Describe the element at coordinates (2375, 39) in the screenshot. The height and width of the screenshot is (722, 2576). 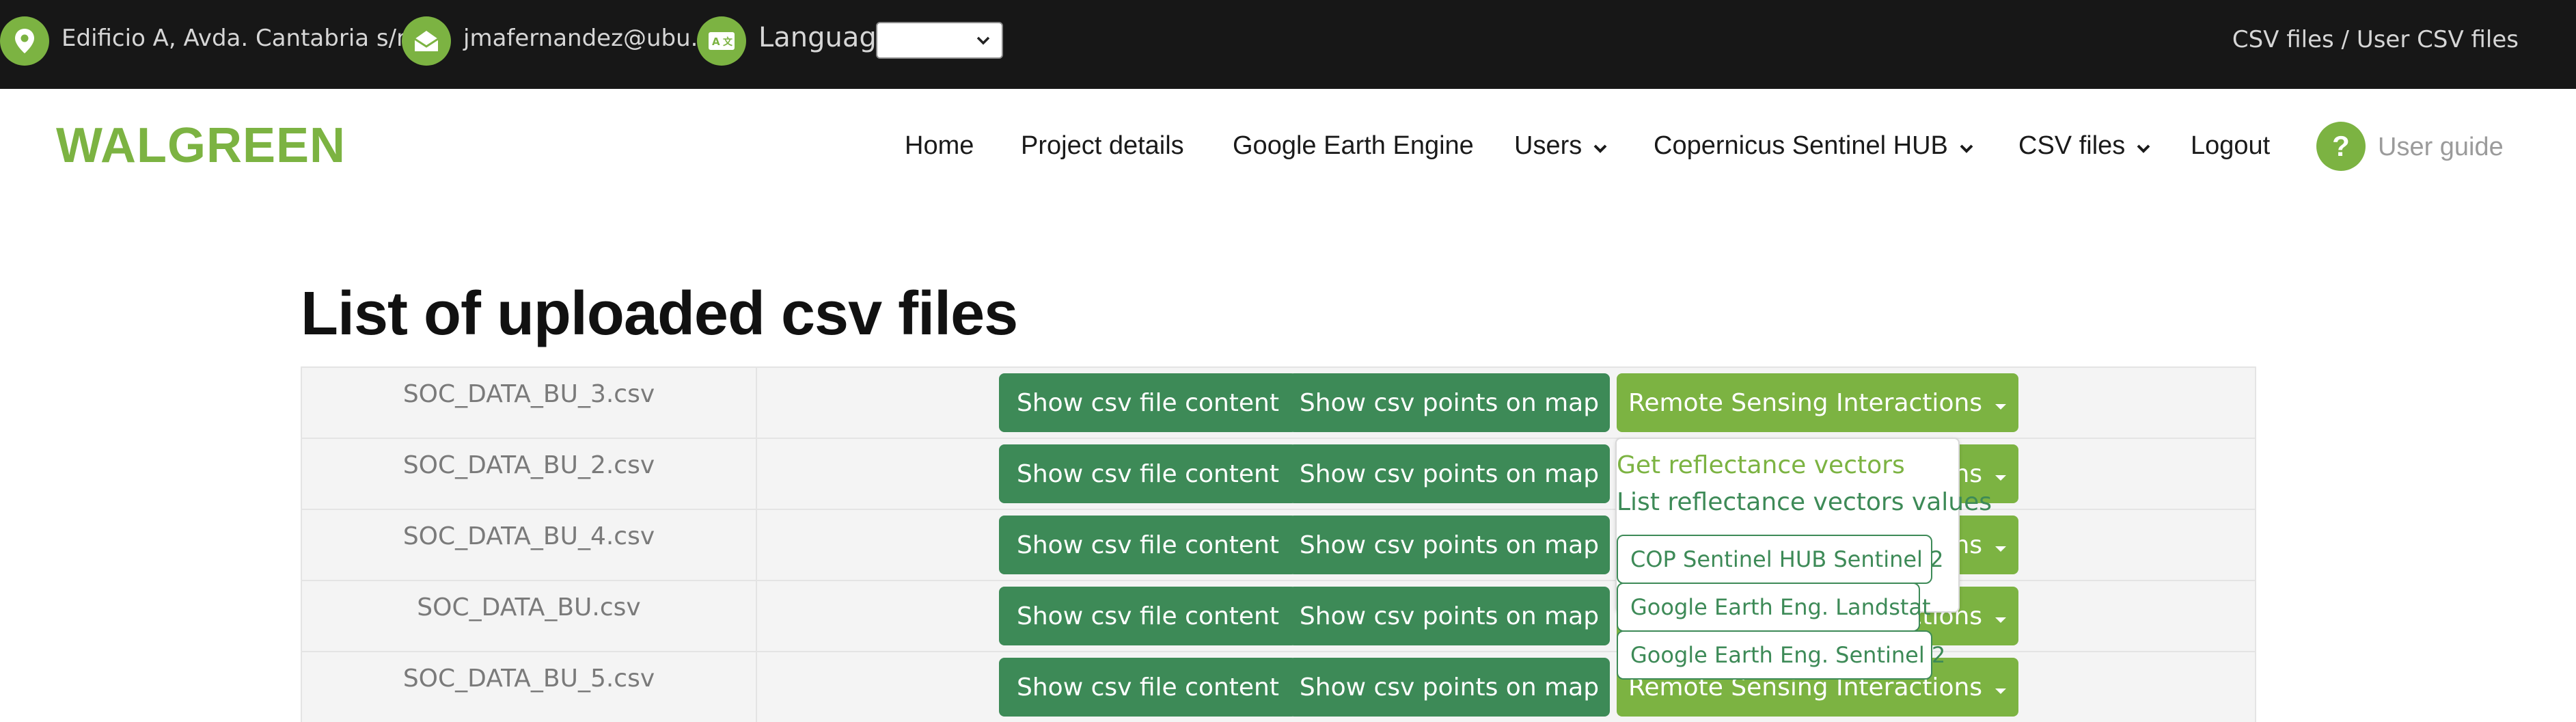
I see `breadcrumb: CSV files / User CSV files` at that location.